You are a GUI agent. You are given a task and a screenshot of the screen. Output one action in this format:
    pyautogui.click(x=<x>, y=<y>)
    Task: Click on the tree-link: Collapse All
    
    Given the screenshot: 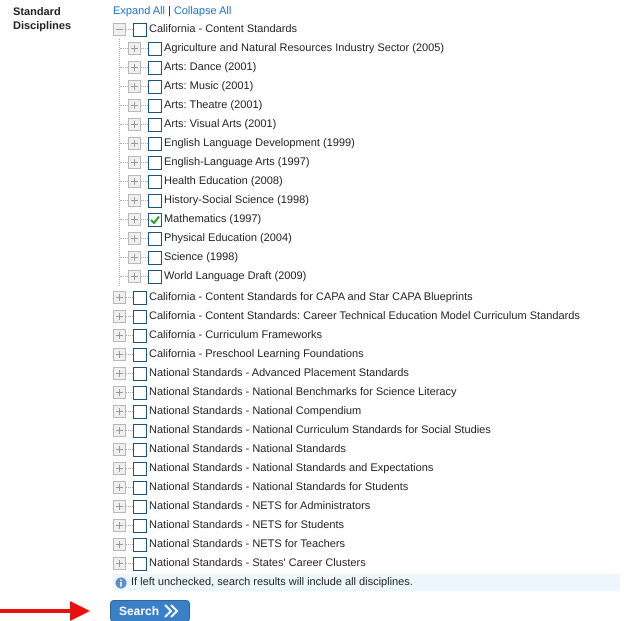 What is the action you would take?
    pyautogui.click(x=203, y=11)
    